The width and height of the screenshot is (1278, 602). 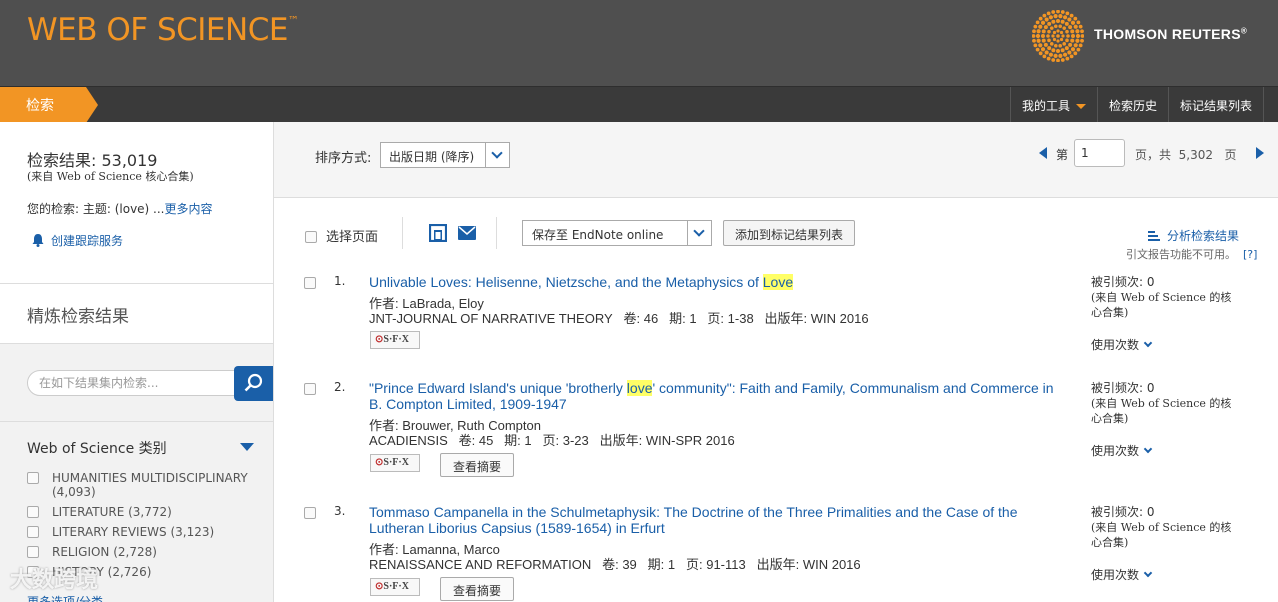 I want to click on nav-search-history: 检索历史, so click(x=1132, y=105).